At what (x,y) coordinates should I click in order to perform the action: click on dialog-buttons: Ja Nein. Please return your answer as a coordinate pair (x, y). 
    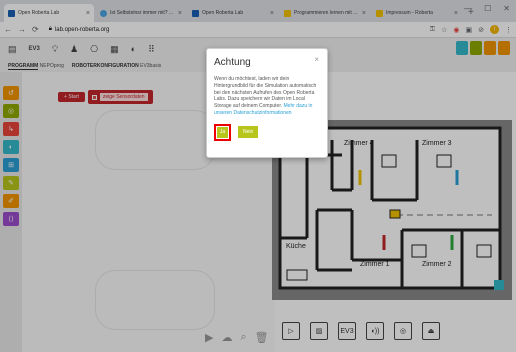
    Looking at the image, I should click on (267, 132).